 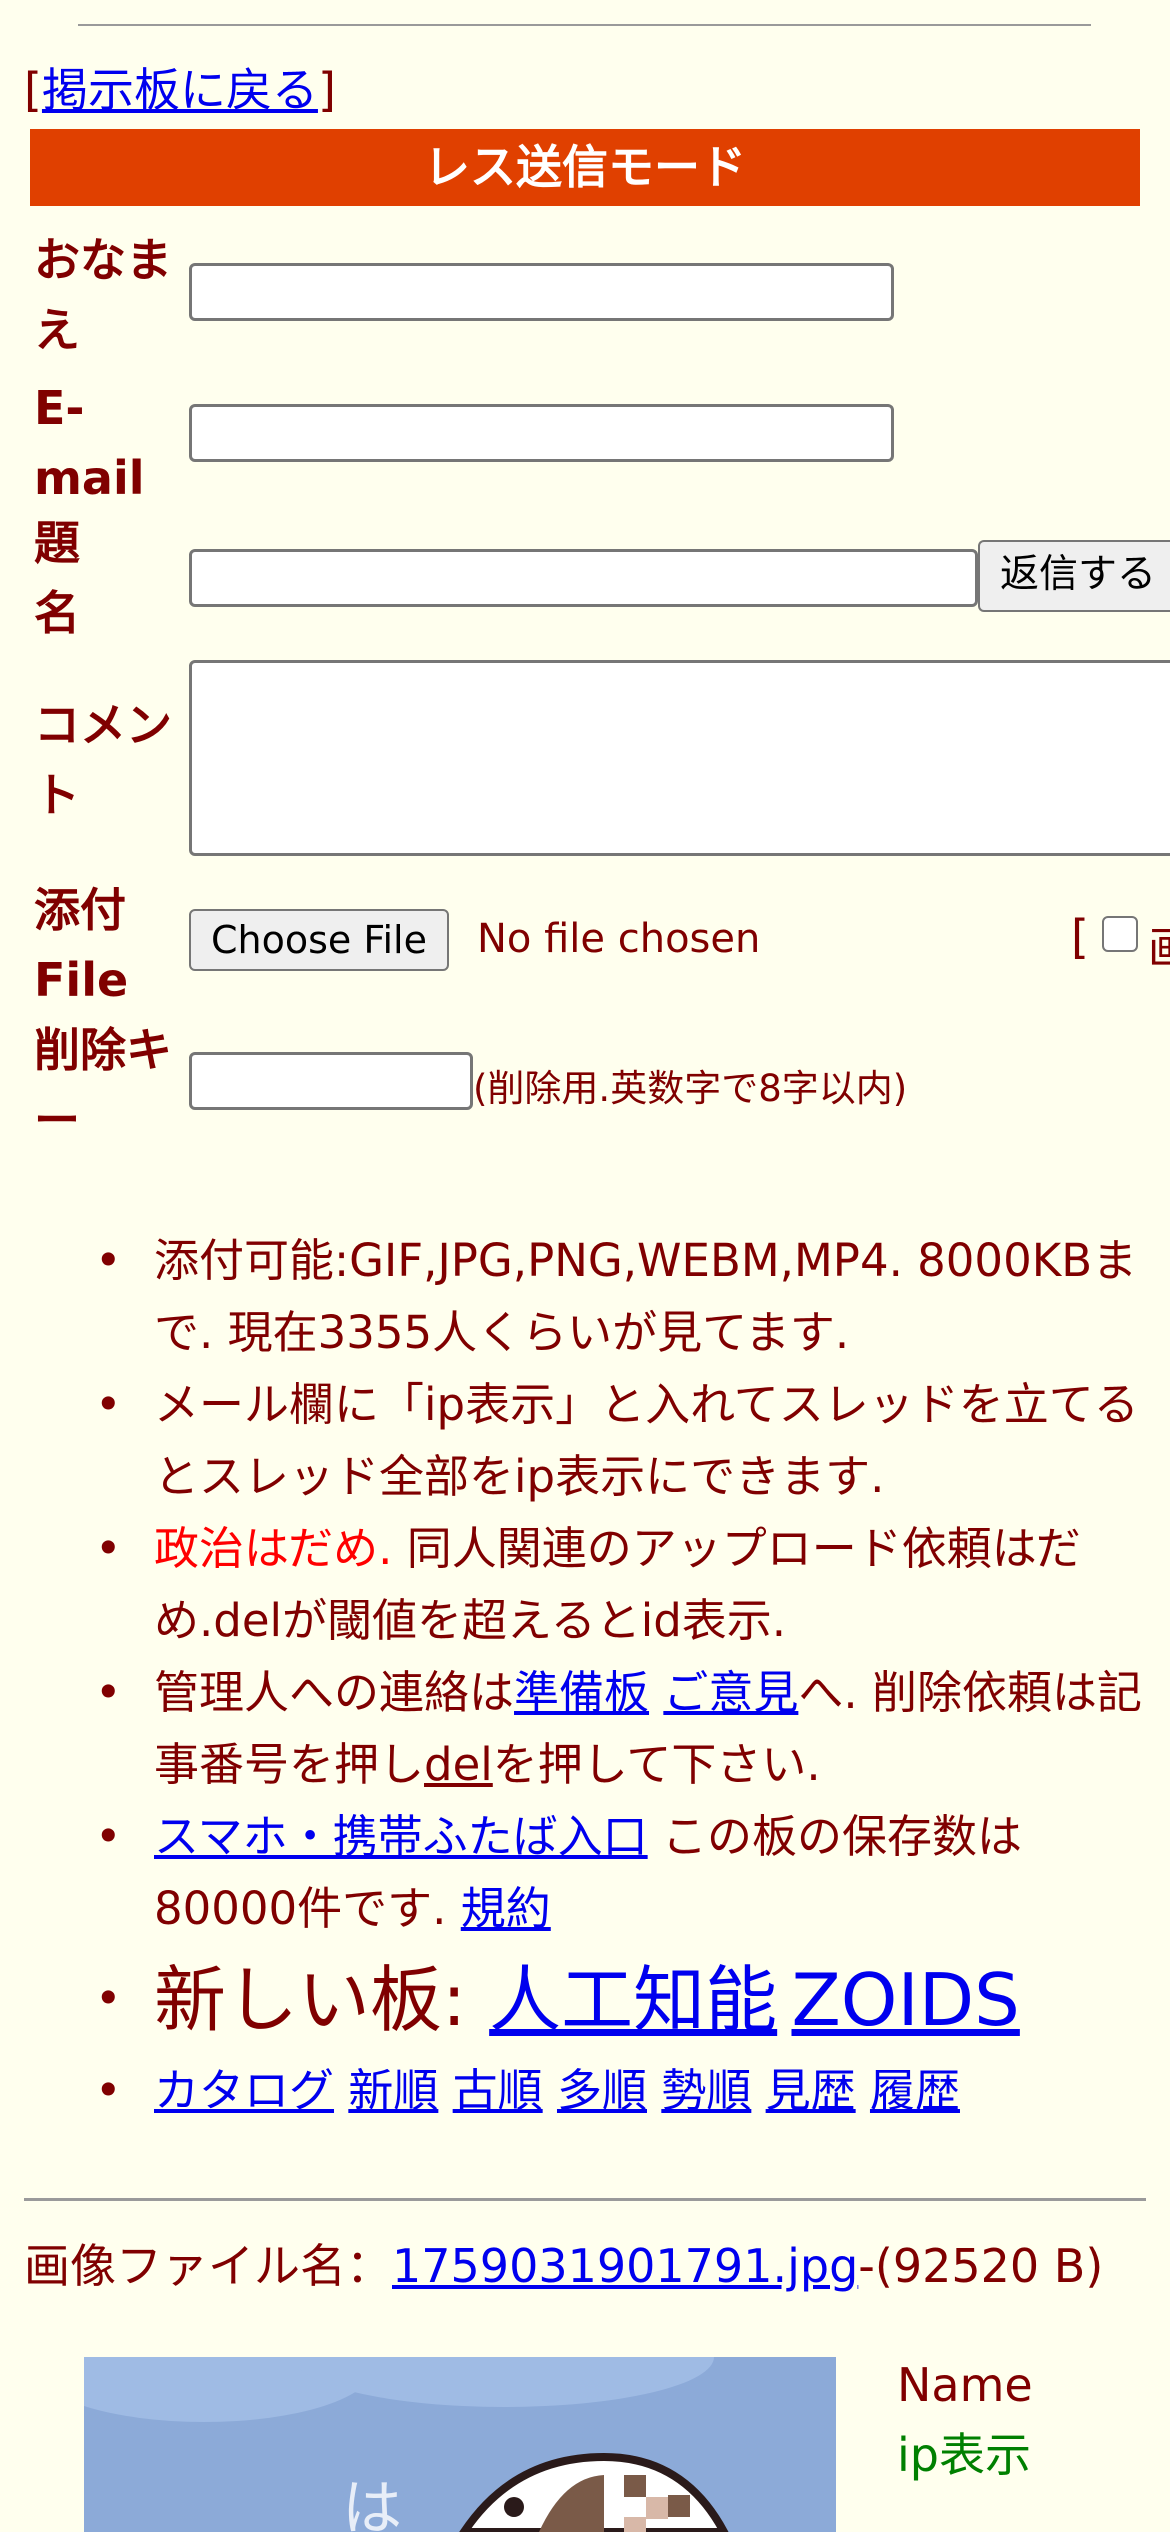 What do you see at coordinates (103, 760) in the screenshot?
I see `comment-label: コメント` at bounding box center [103, 760].